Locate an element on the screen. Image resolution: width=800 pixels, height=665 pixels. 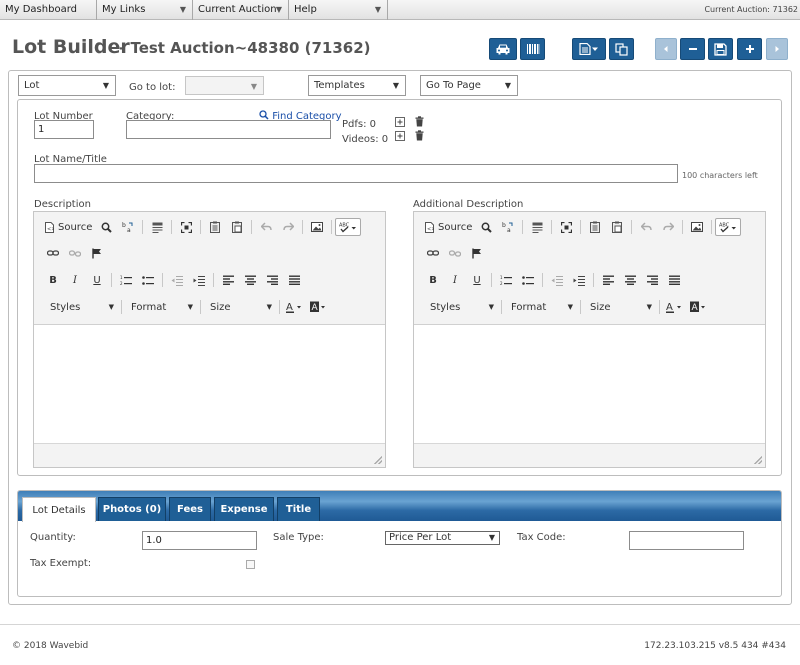
copy-button is located at coordinates (621, 49).